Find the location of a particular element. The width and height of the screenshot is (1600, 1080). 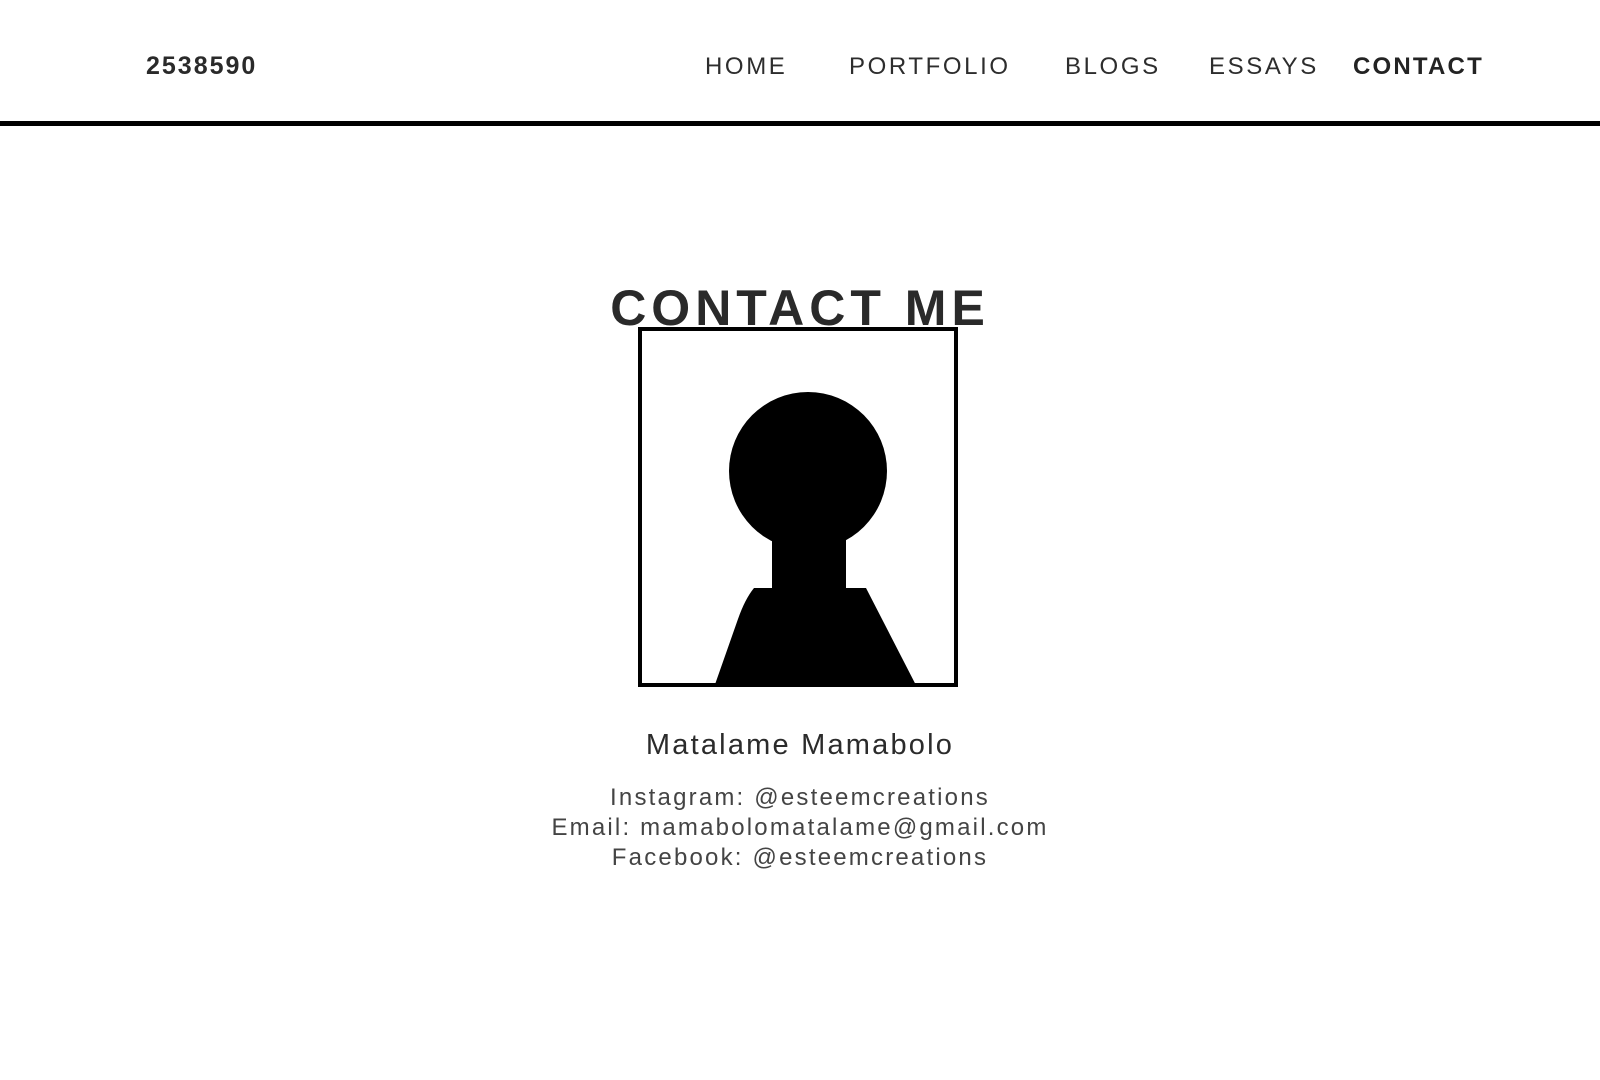

profile-photo-frame is located at coordinates (798, 507).